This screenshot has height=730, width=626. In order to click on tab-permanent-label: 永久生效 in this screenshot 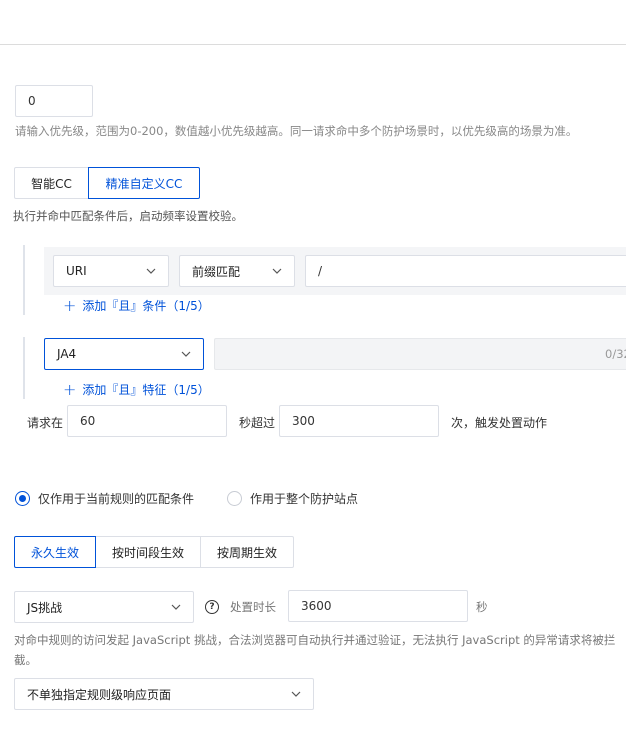, I will do `click(54, 552)`.